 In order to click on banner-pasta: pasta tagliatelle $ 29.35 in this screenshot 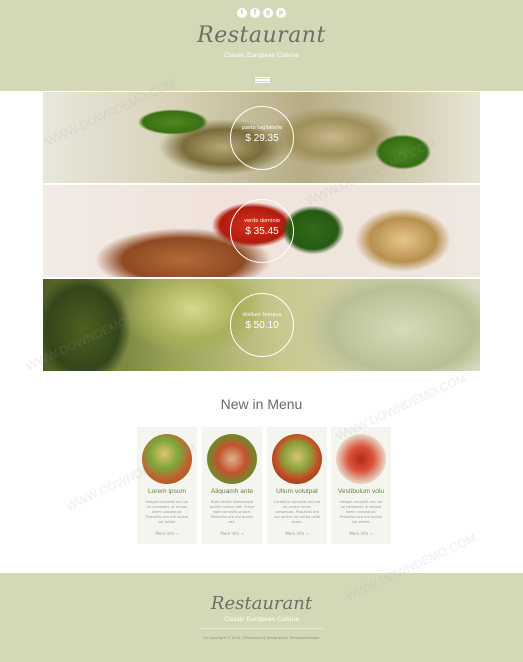, I will do `click(261, 137)`.